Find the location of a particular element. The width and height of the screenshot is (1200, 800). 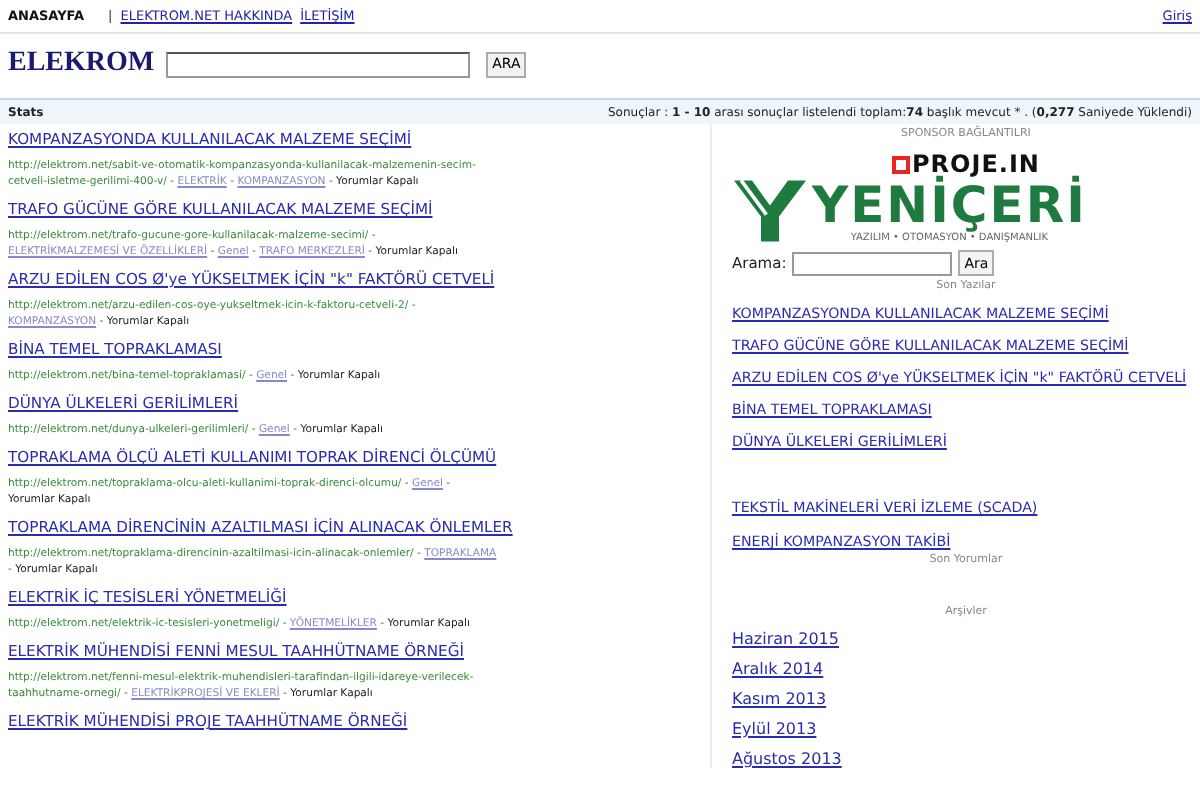

y-emblem-icon is located at coordinates (769, 211).